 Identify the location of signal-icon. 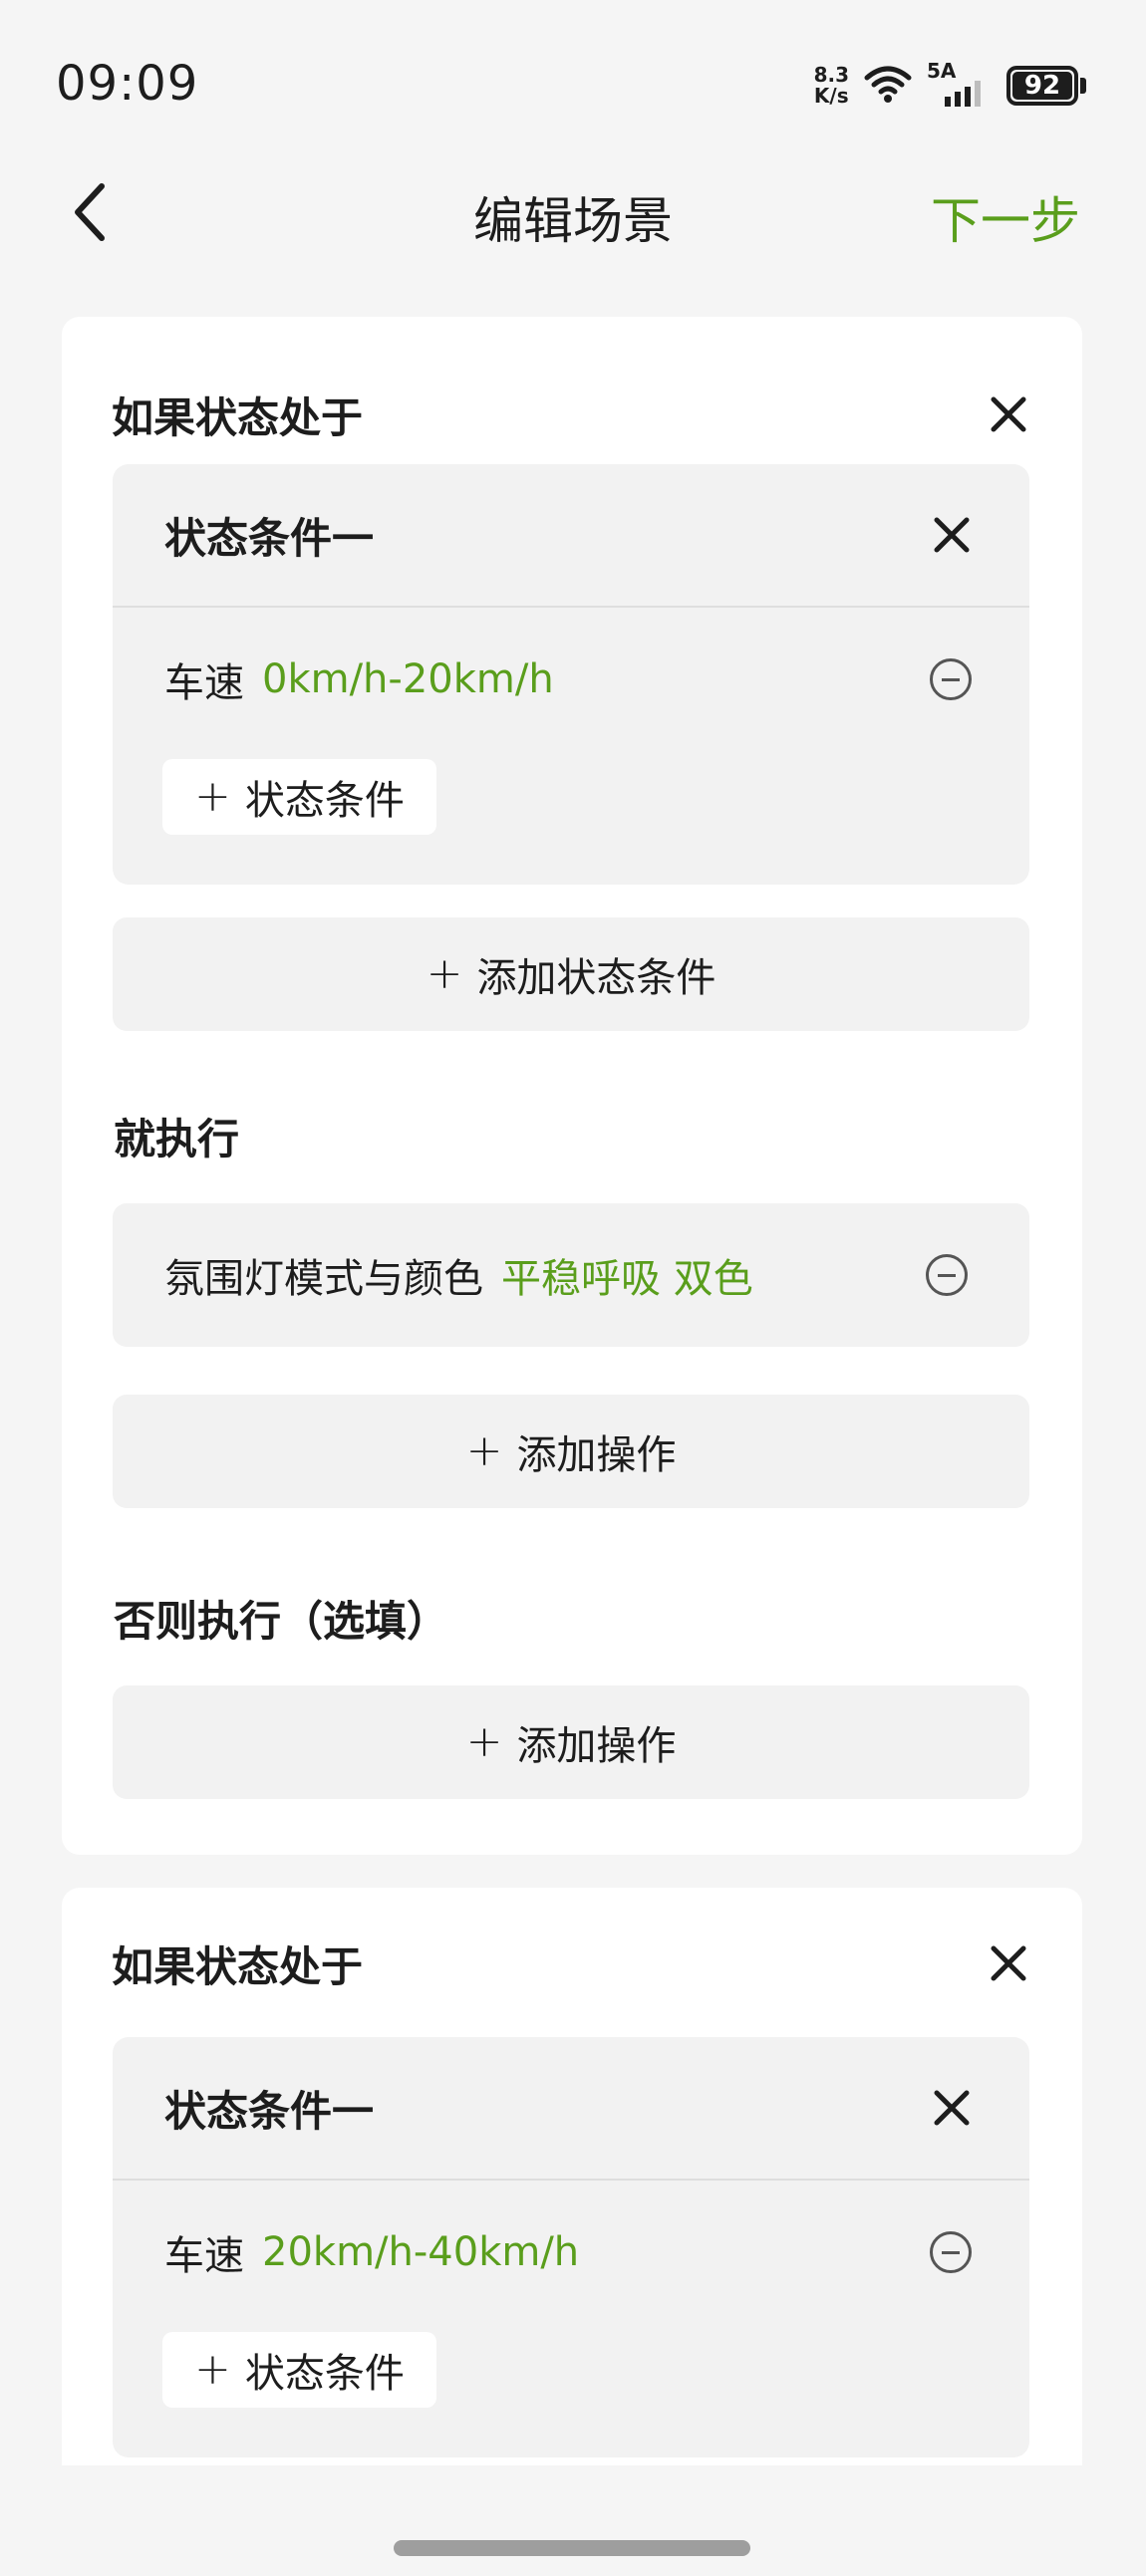
(960, 96).